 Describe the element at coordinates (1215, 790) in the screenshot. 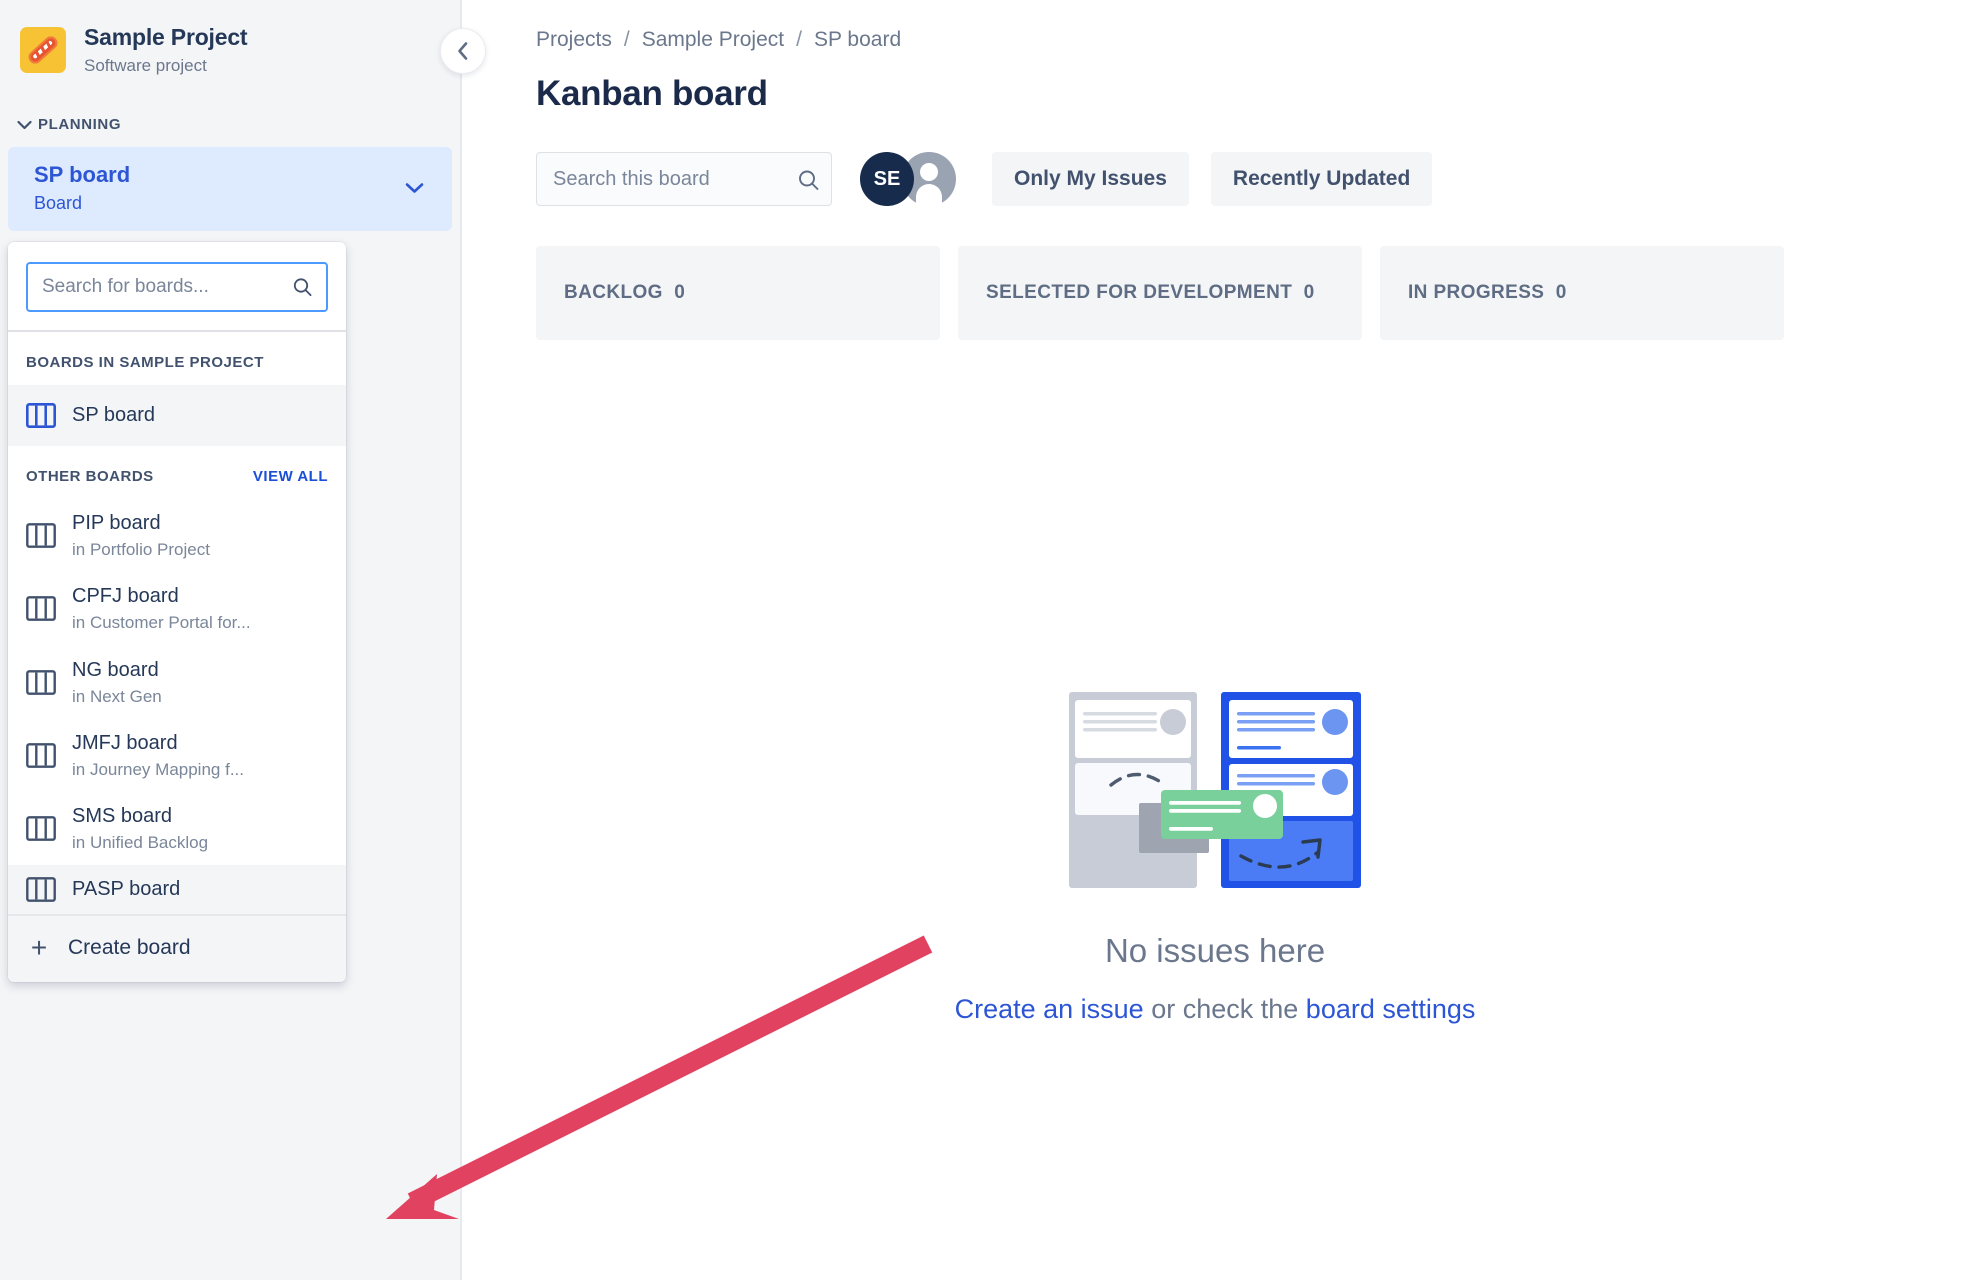

I see `kanban-board-illustration` at that location.